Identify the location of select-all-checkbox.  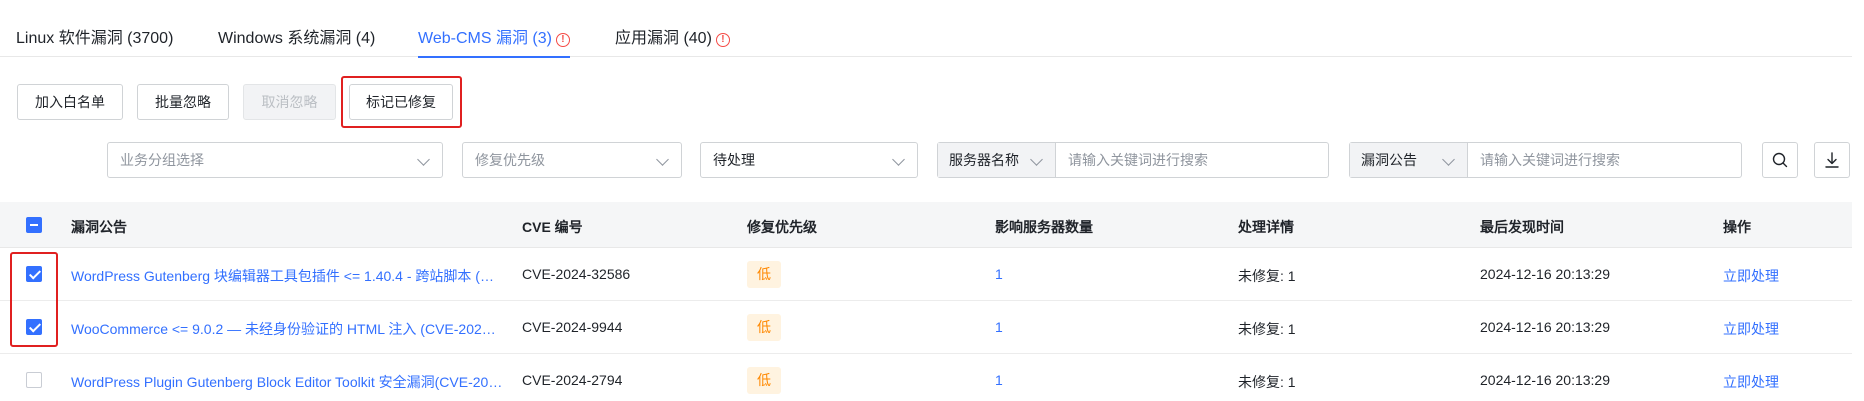
(34, 225).